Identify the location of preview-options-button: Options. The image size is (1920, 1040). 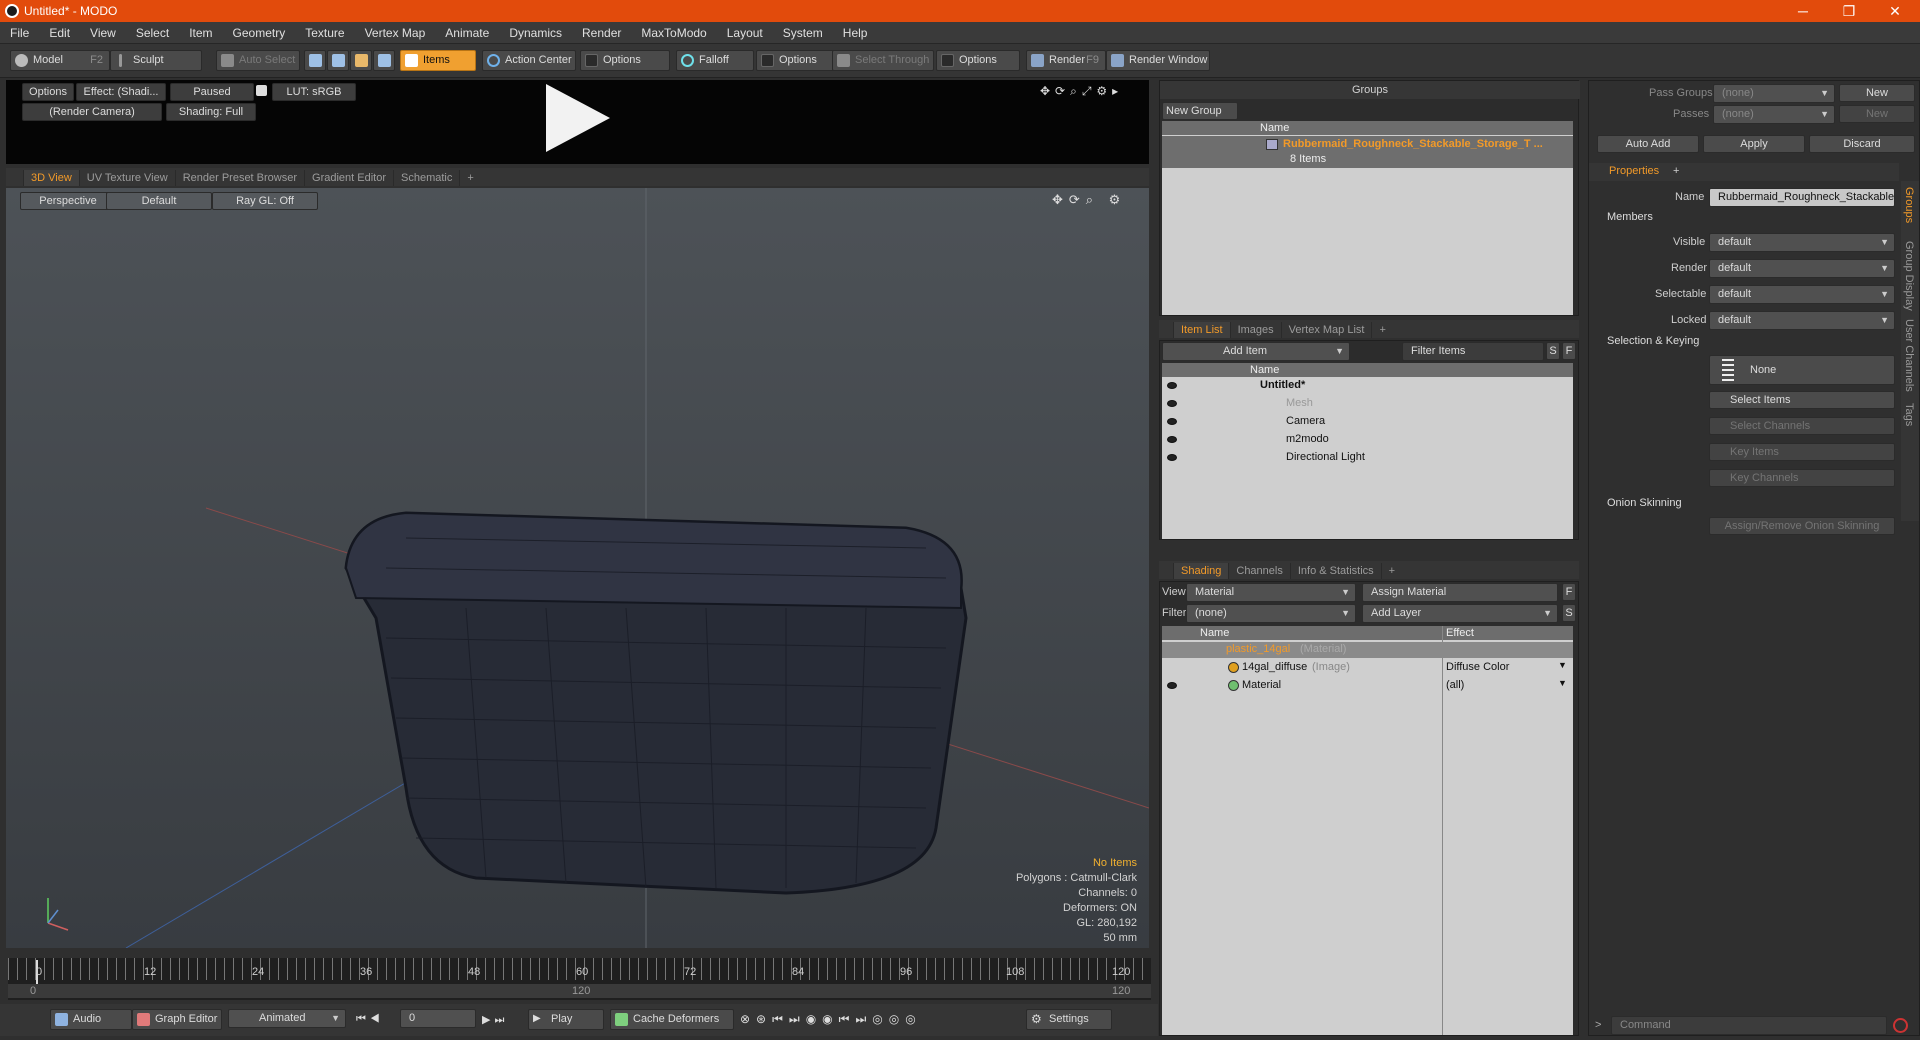
(48, 92).